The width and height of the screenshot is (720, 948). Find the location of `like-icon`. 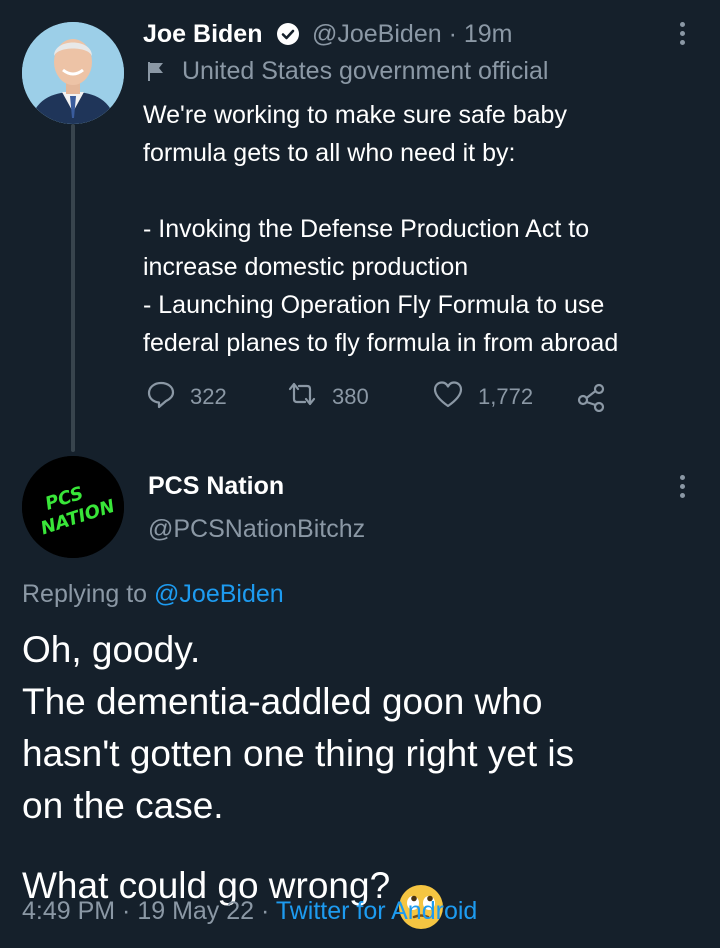

like-icon is located at coordinates (448, 397).